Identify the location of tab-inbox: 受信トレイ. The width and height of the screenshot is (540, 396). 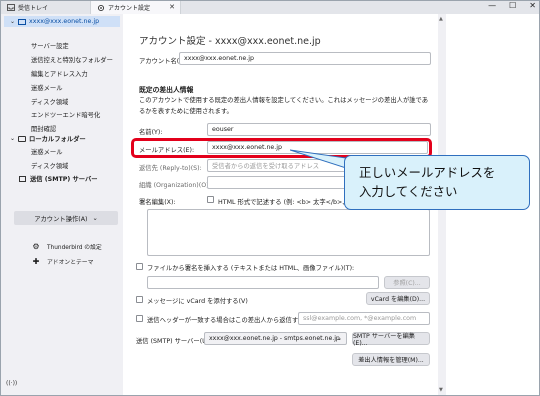
(46, 7).